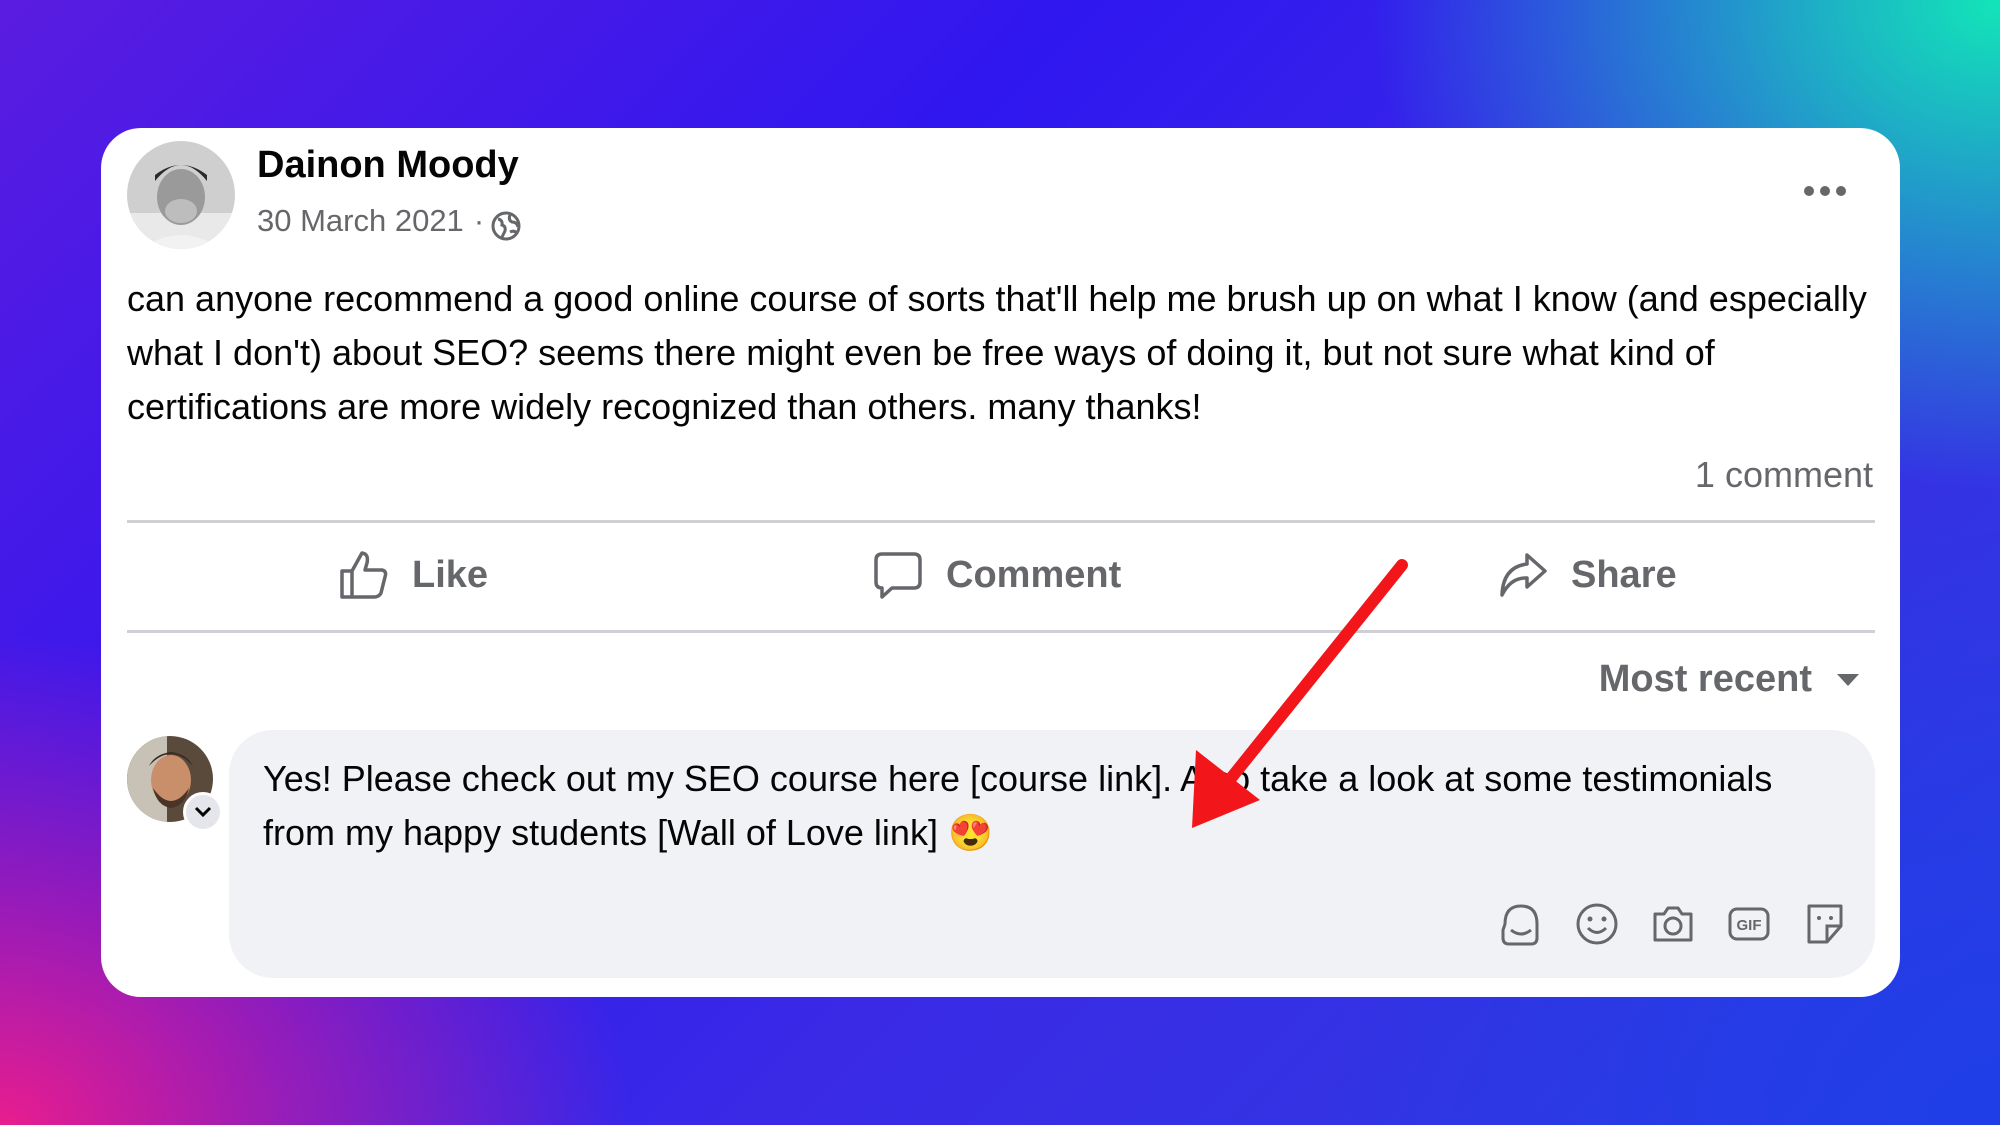  I want to click on thumbs-up-icon, so click(364, 575).